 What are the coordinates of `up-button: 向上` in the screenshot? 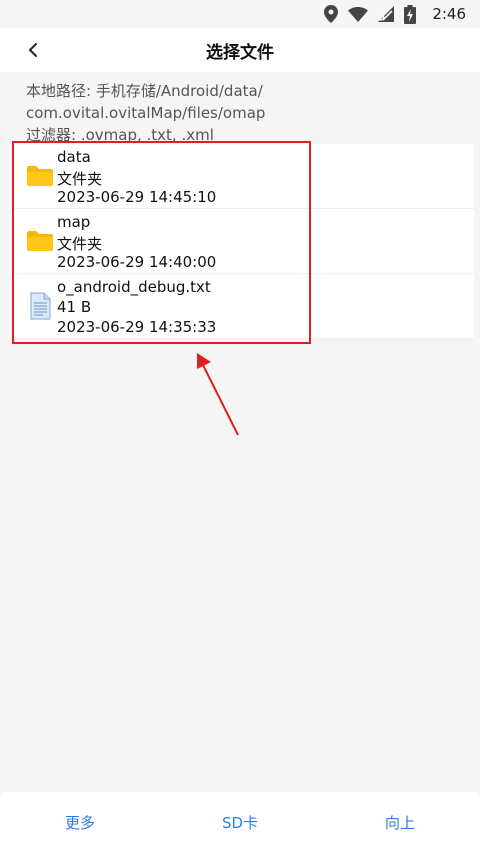 It's located at (400, 822).